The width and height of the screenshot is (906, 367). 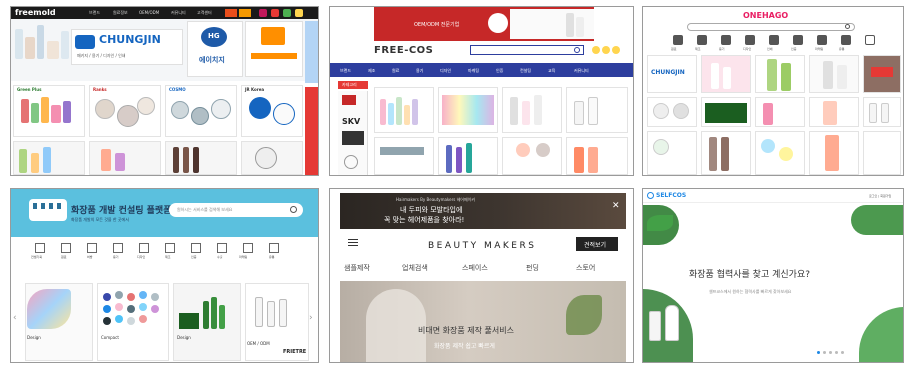 What do you see at coordinates (351, 121) in the screenshot?
I see `skv-logo: SKV` at bounding box center [351, 121].